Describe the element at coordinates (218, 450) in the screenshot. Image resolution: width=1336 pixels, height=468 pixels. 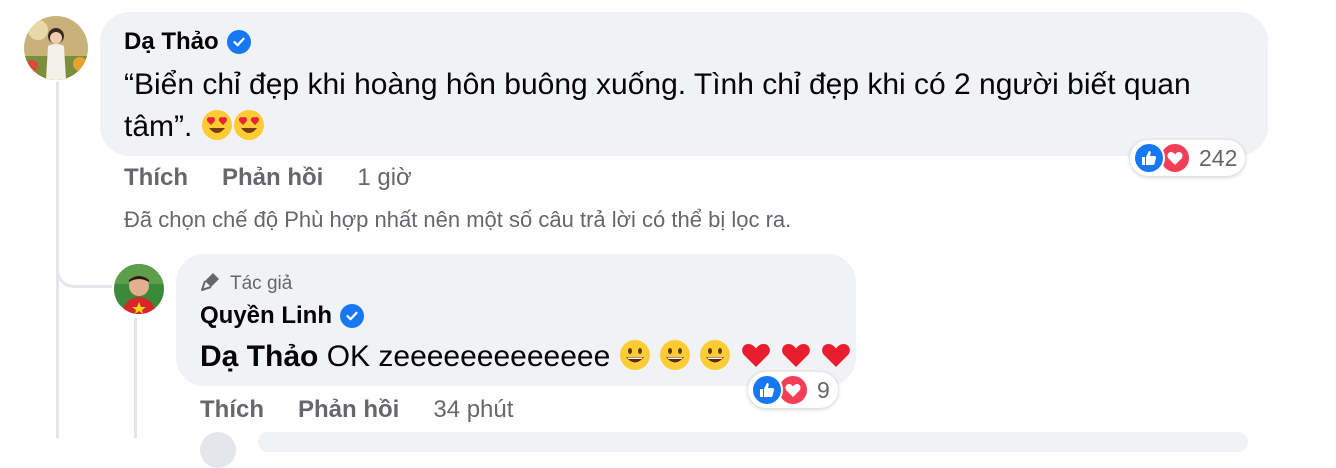
I see `next-reply-avatar` at that location.